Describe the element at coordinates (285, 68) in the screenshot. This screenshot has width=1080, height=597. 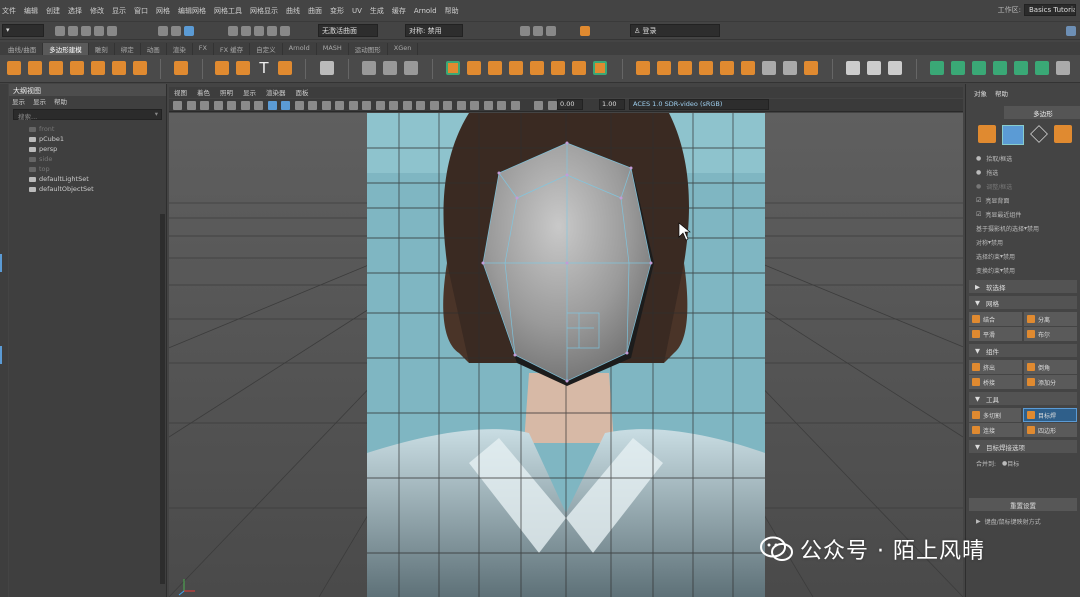
I see `svg-icon` at that location.